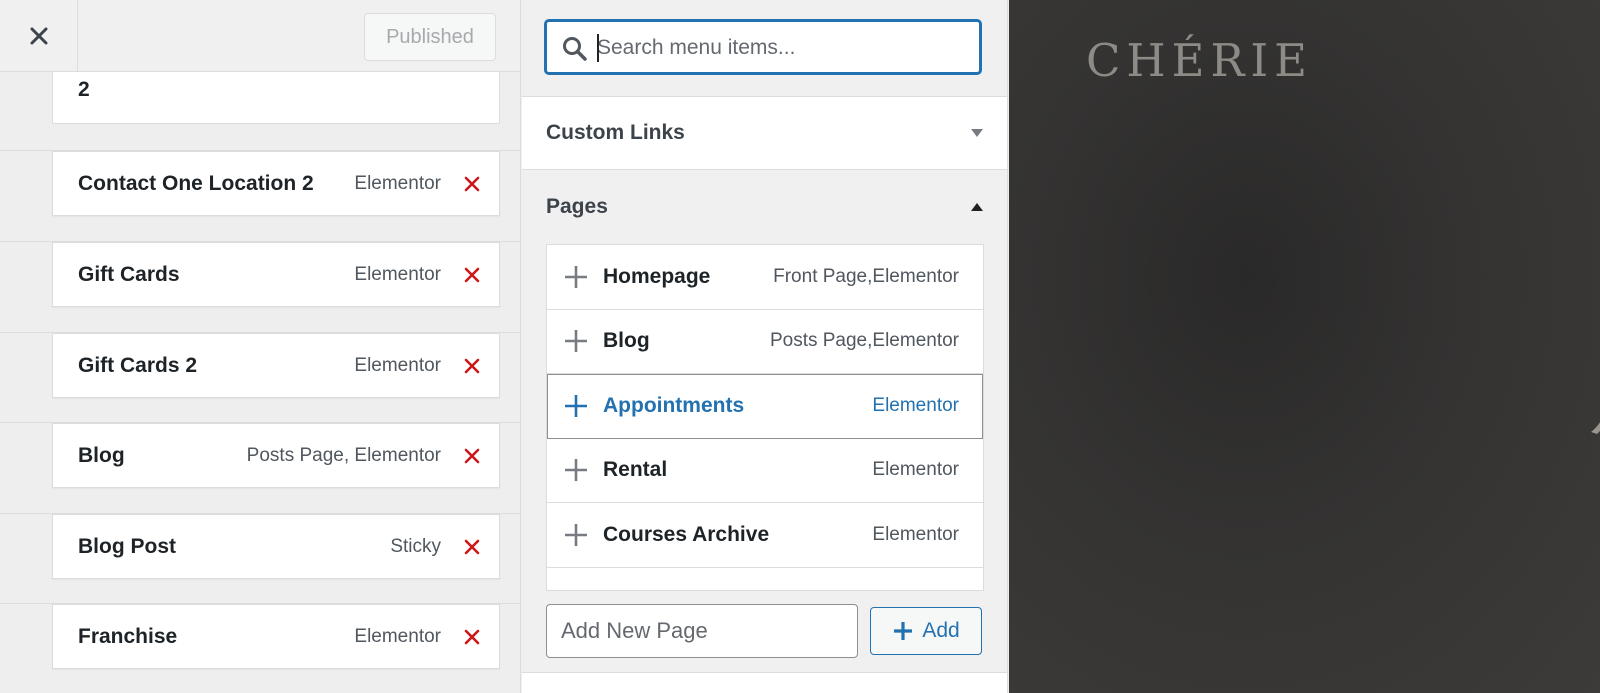 The height and width of the screenshot is (693, 1600). I want to click on add-page-button: Add, so click(926, 631).